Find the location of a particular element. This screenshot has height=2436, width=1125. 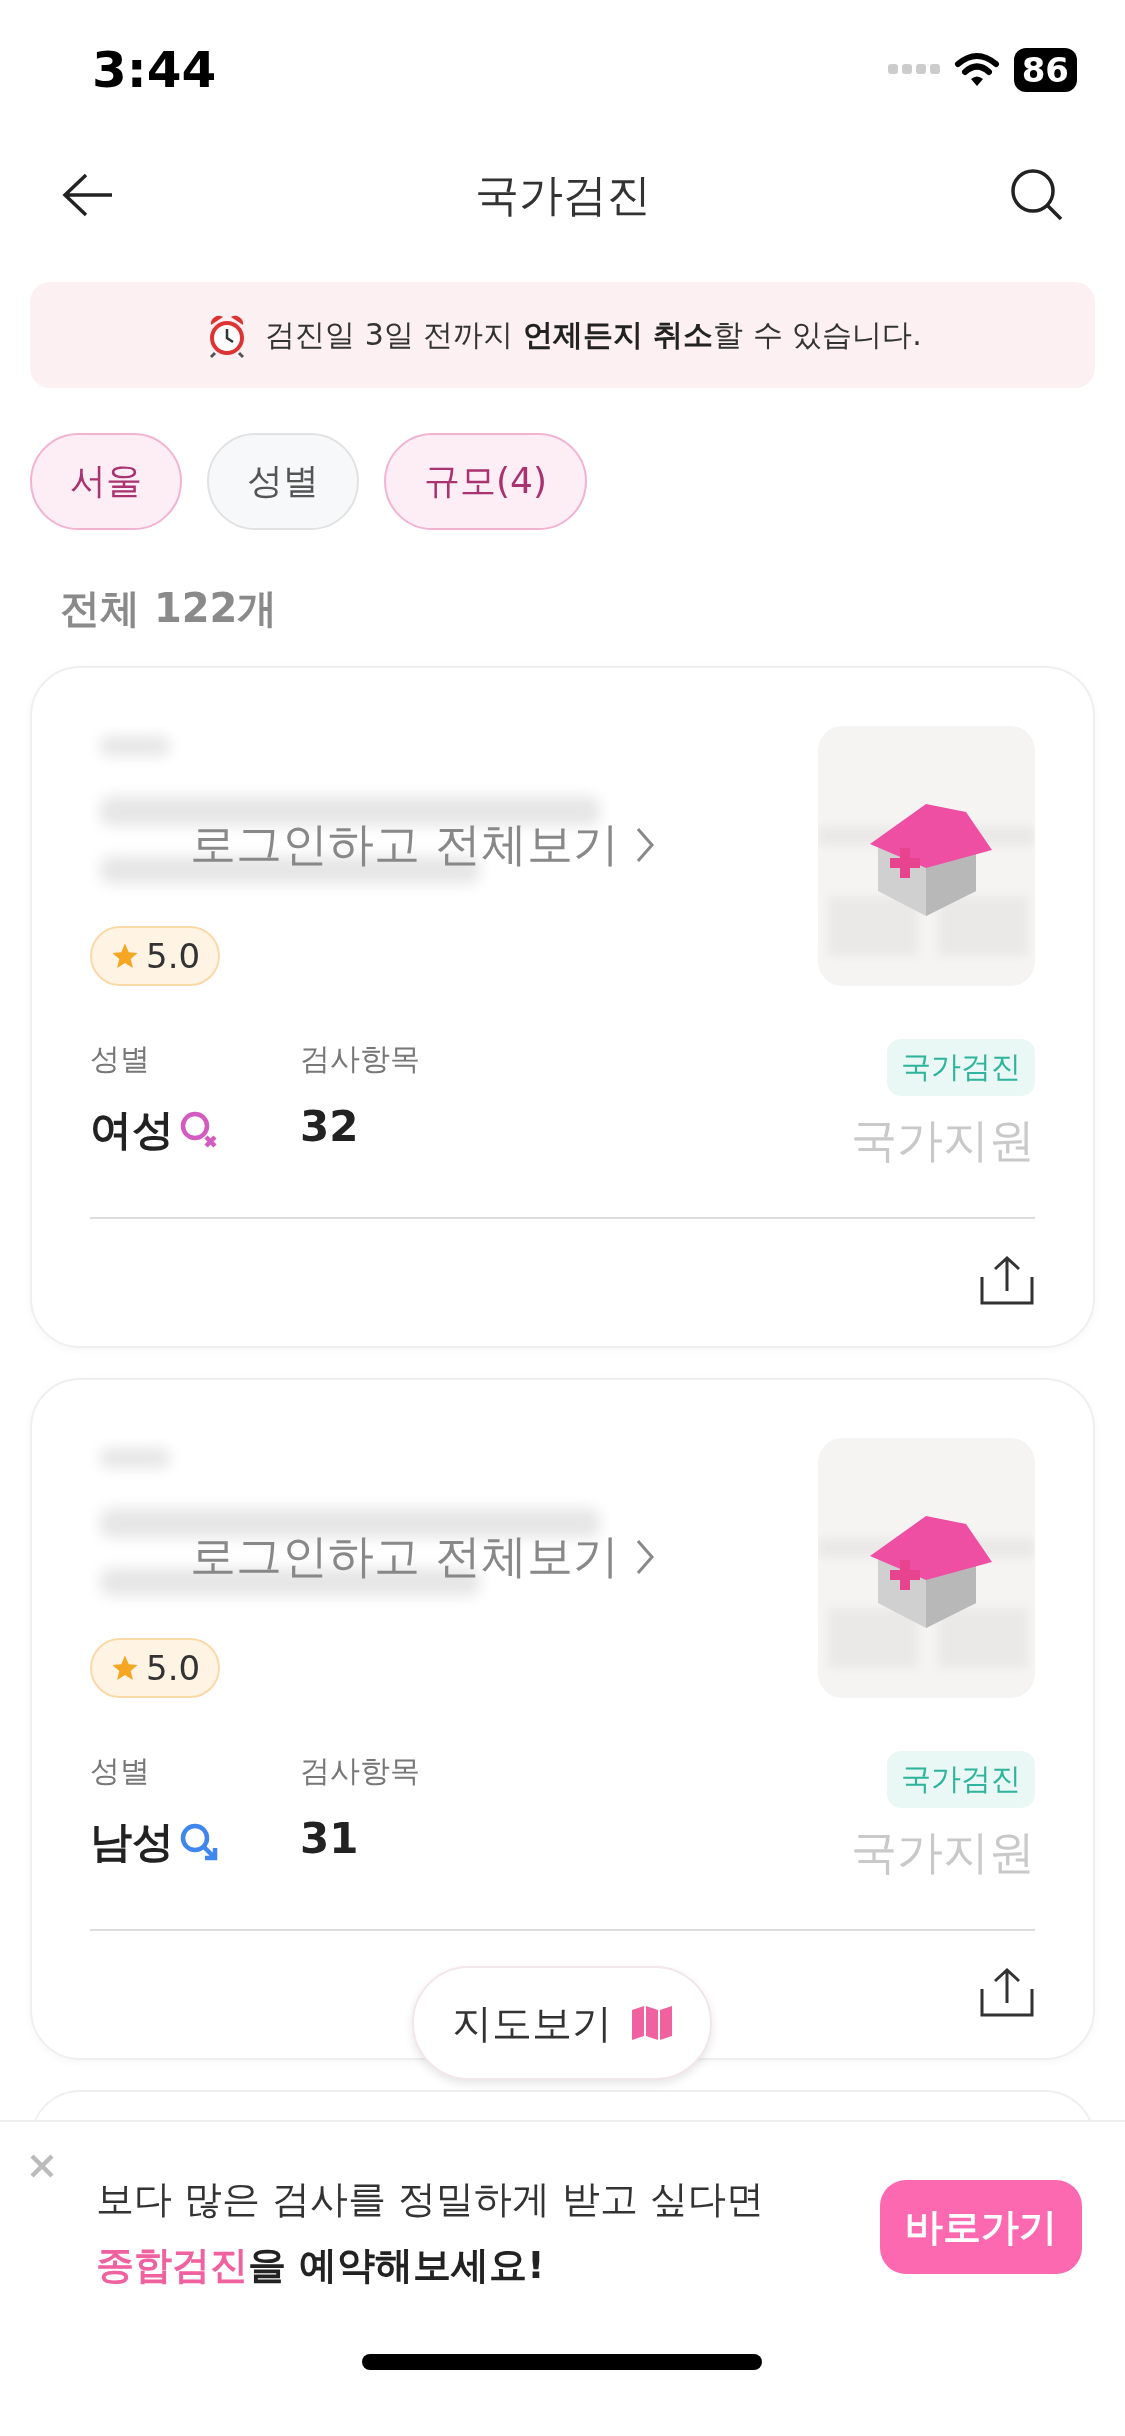

filter-chip: 서울 is located at coordinates (106, 481).